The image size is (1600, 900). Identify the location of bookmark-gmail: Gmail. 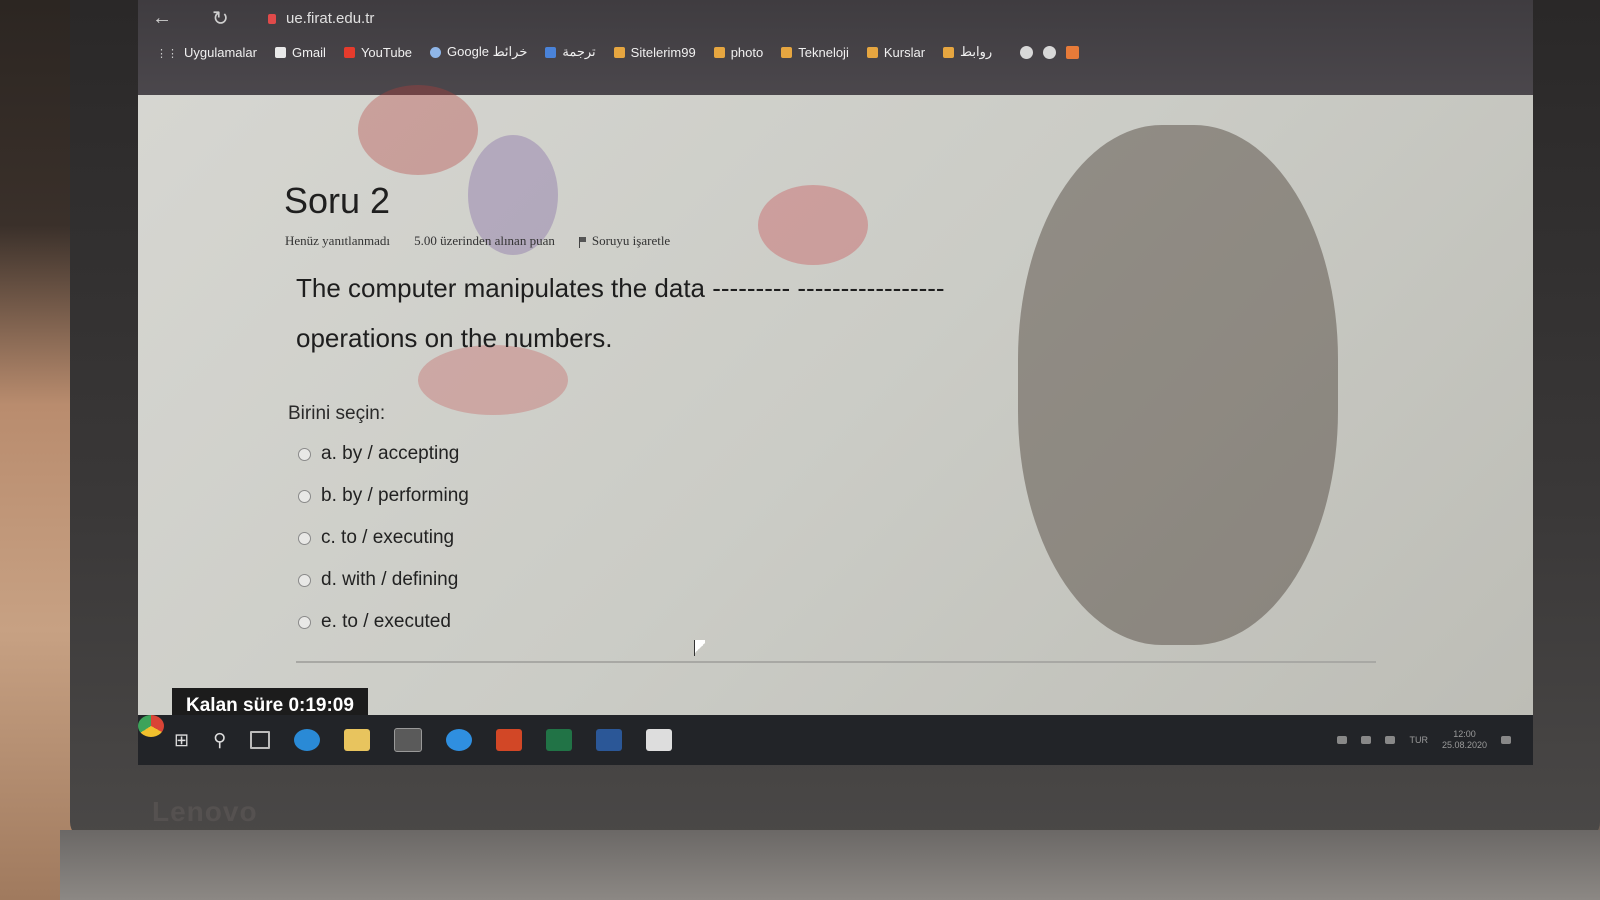
(300, 52).